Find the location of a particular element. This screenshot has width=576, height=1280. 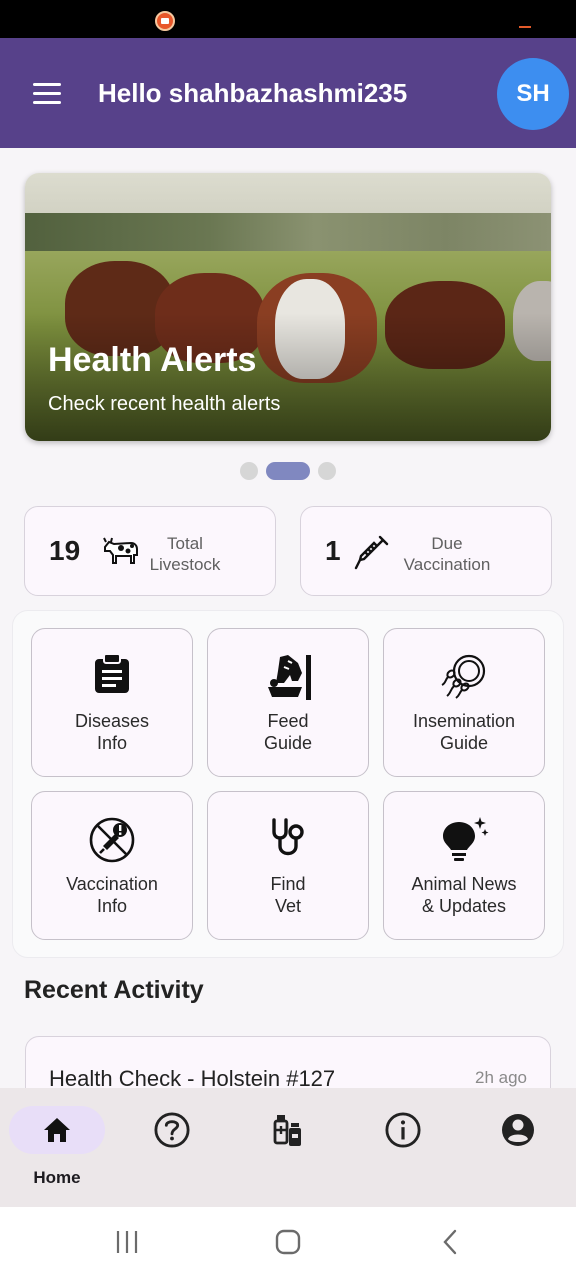

vaccine-alert-icon is located at coordinates (112, 840).